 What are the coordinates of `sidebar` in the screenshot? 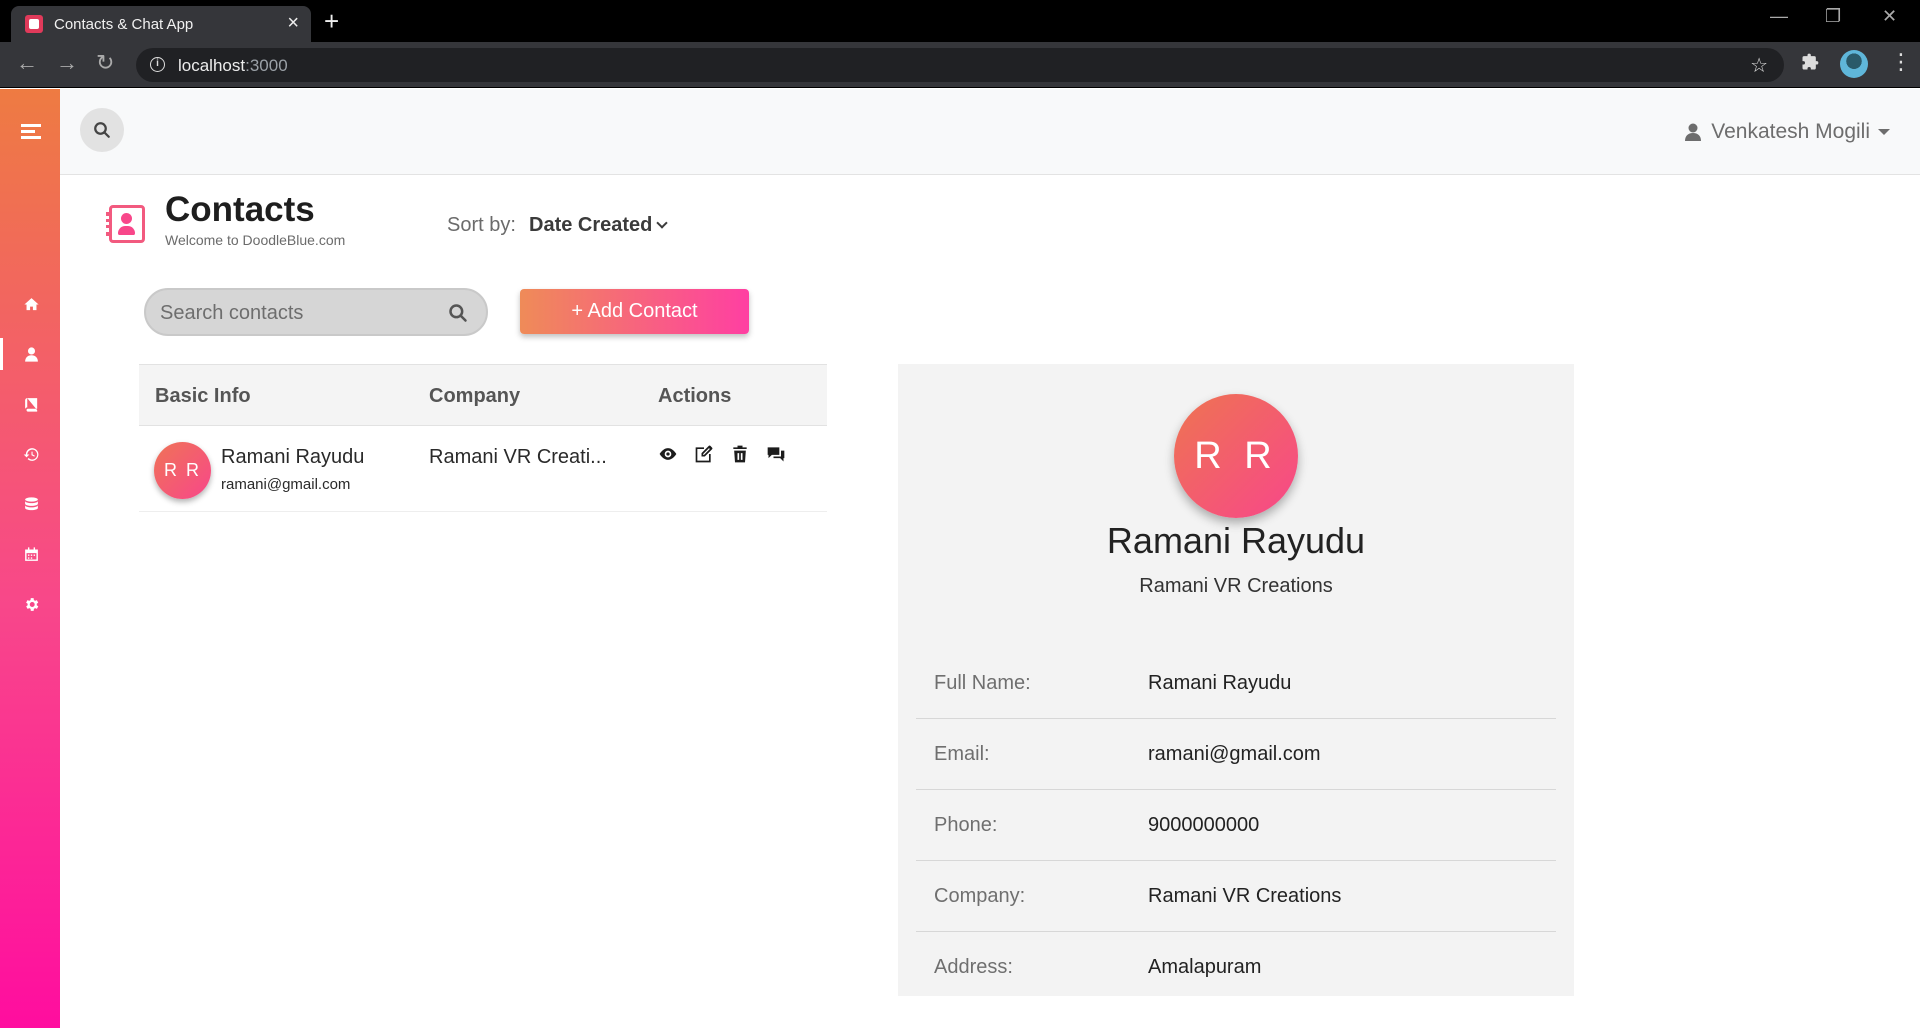 It's located at (30, 558).